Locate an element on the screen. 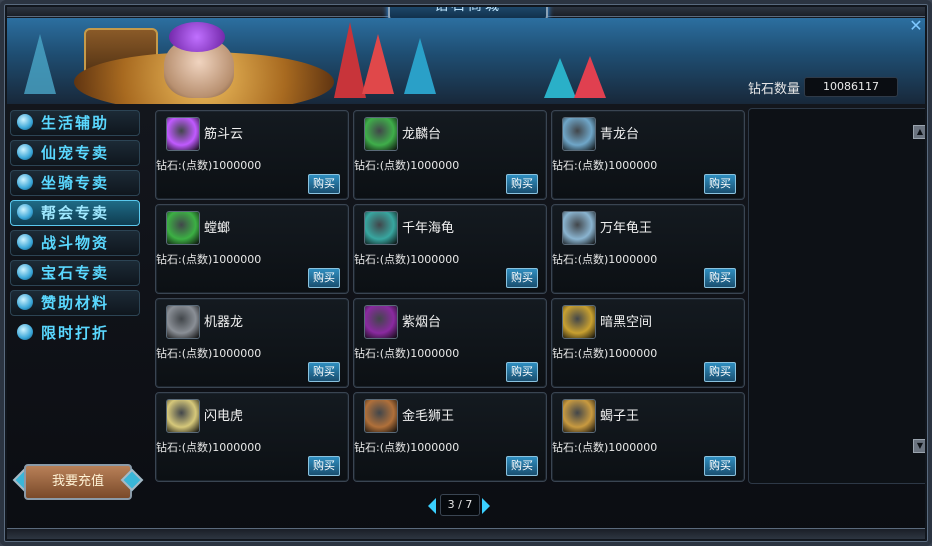 This screenshot has height=546, width=932. item-card: 青龙台钻石:(点数)1000000 购买 is located at coordinates (648, 155).